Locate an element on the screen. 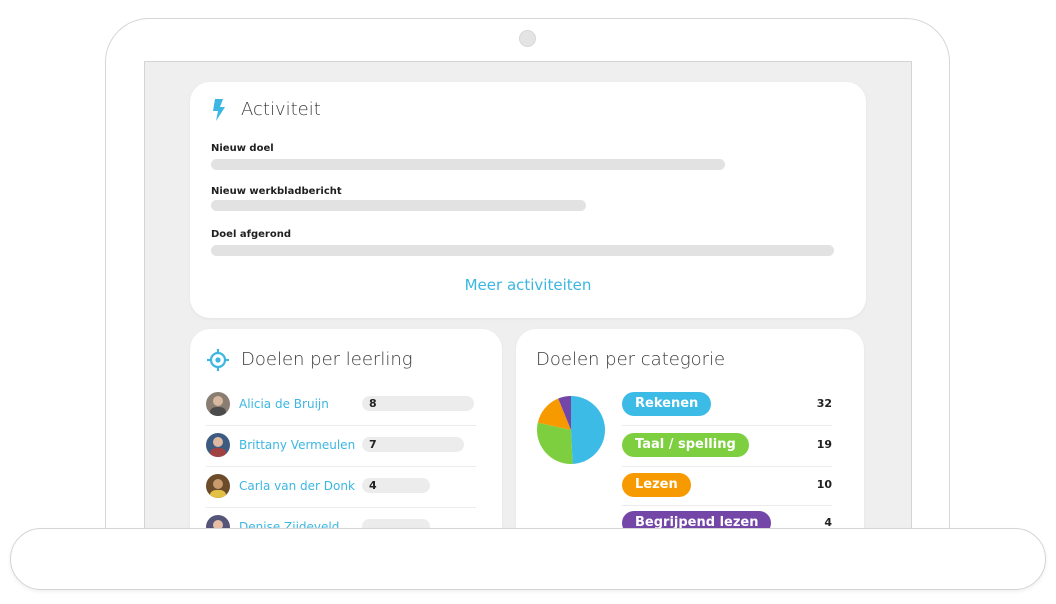  category-count: 10 is located at coordinates (824, 484).